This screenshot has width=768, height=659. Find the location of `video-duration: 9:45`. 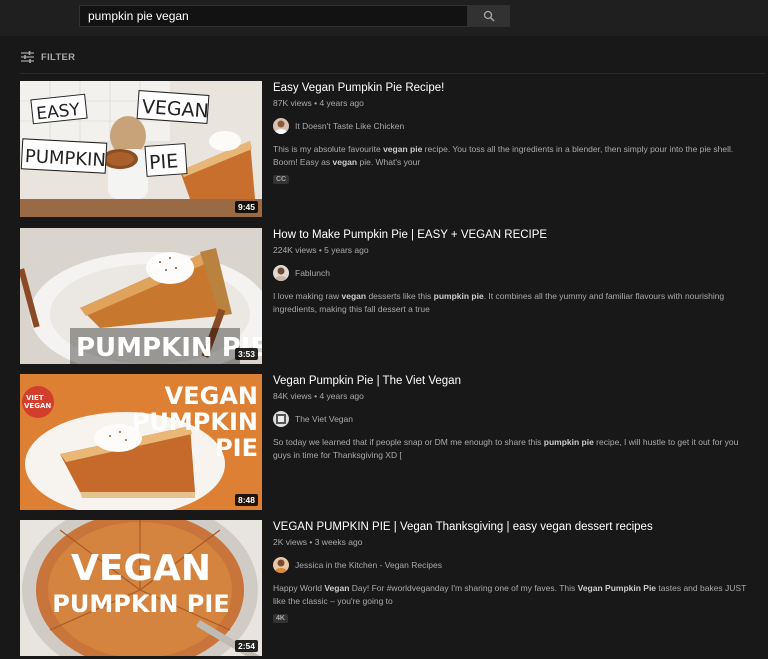

video-duration: 9:45 is located at coordinates (246, 207).